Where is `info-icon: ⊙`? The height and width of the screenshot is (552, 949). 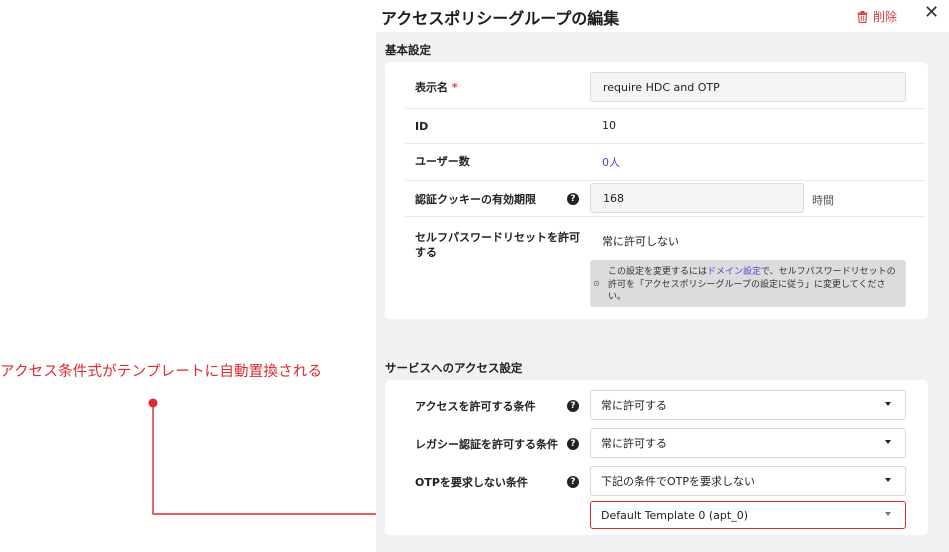
info-icon: ⊙ is located at coordinates (596, 283).